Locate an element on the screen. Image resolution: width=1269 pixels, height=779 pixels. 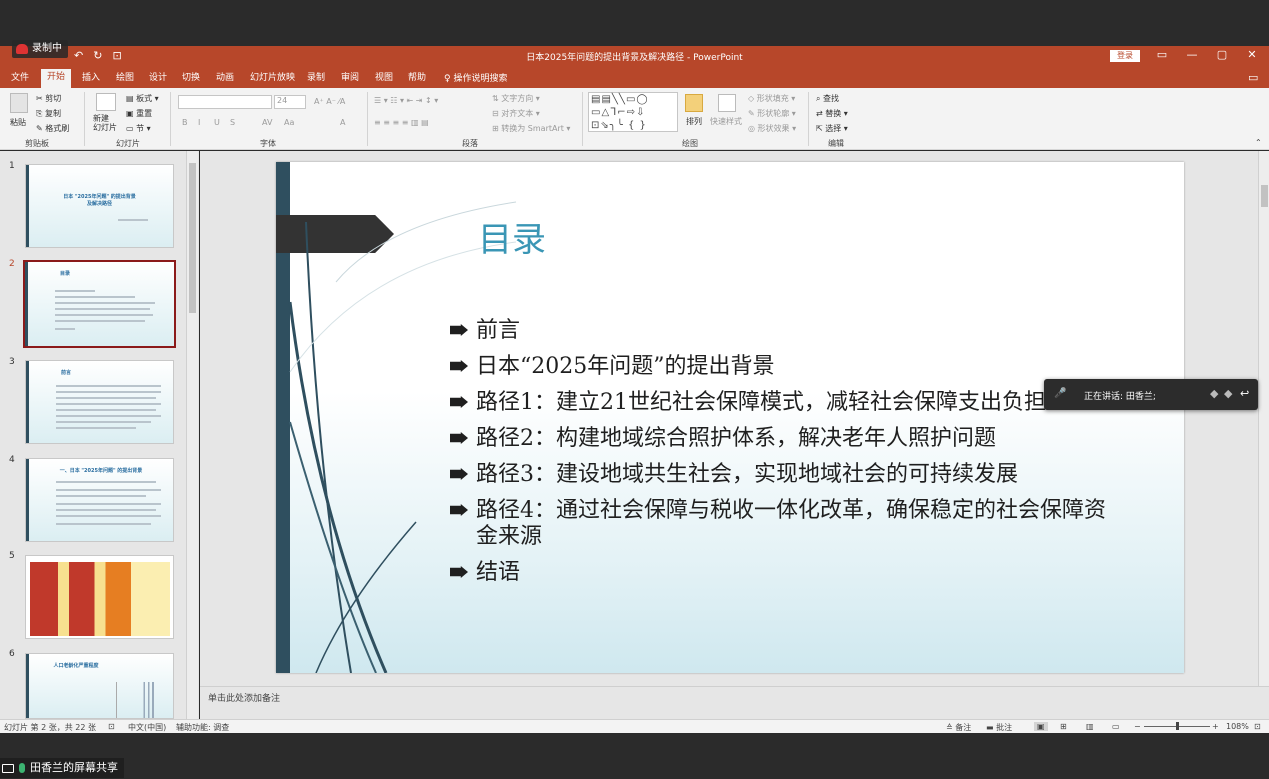
reading-view-button: ▥ is located at coordinates (1090, 726).